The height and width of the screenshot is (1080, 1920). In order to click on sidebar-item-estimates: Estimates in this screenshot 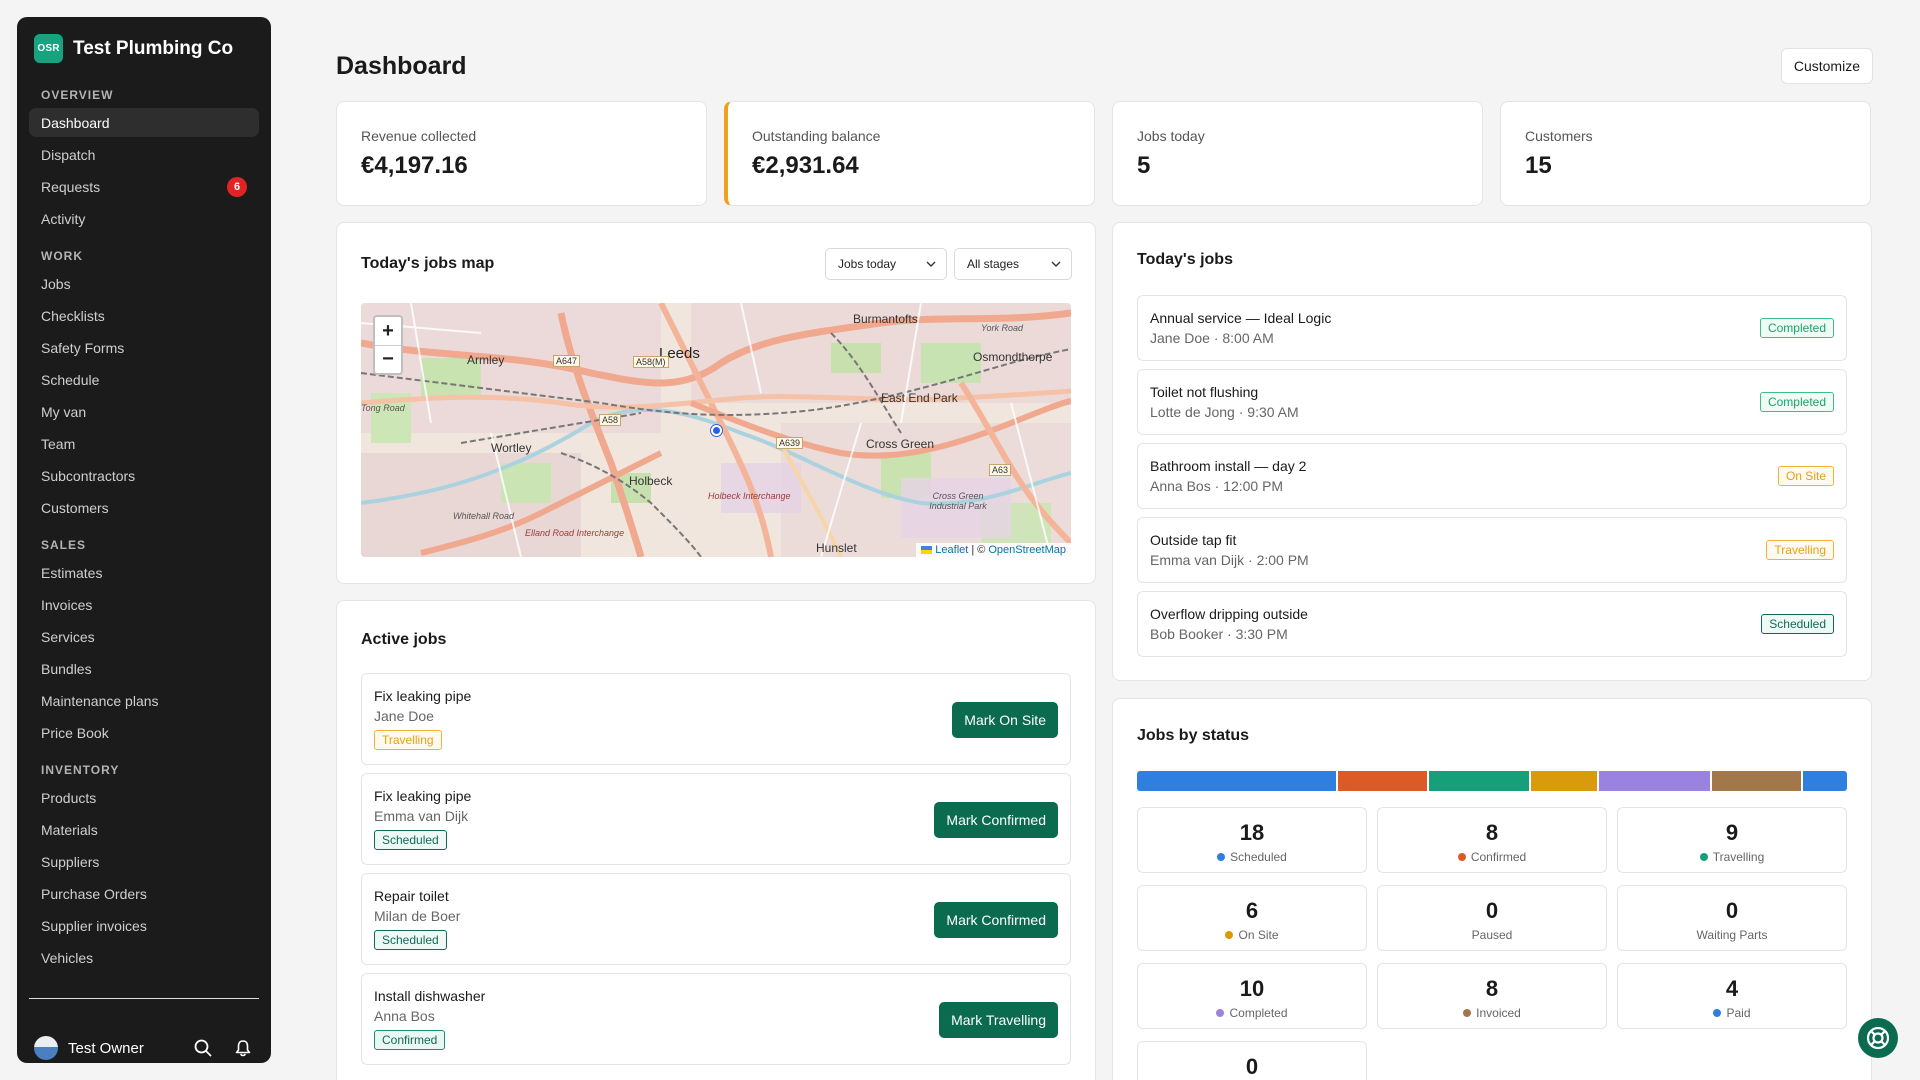, I will do `click(144, 572)`.